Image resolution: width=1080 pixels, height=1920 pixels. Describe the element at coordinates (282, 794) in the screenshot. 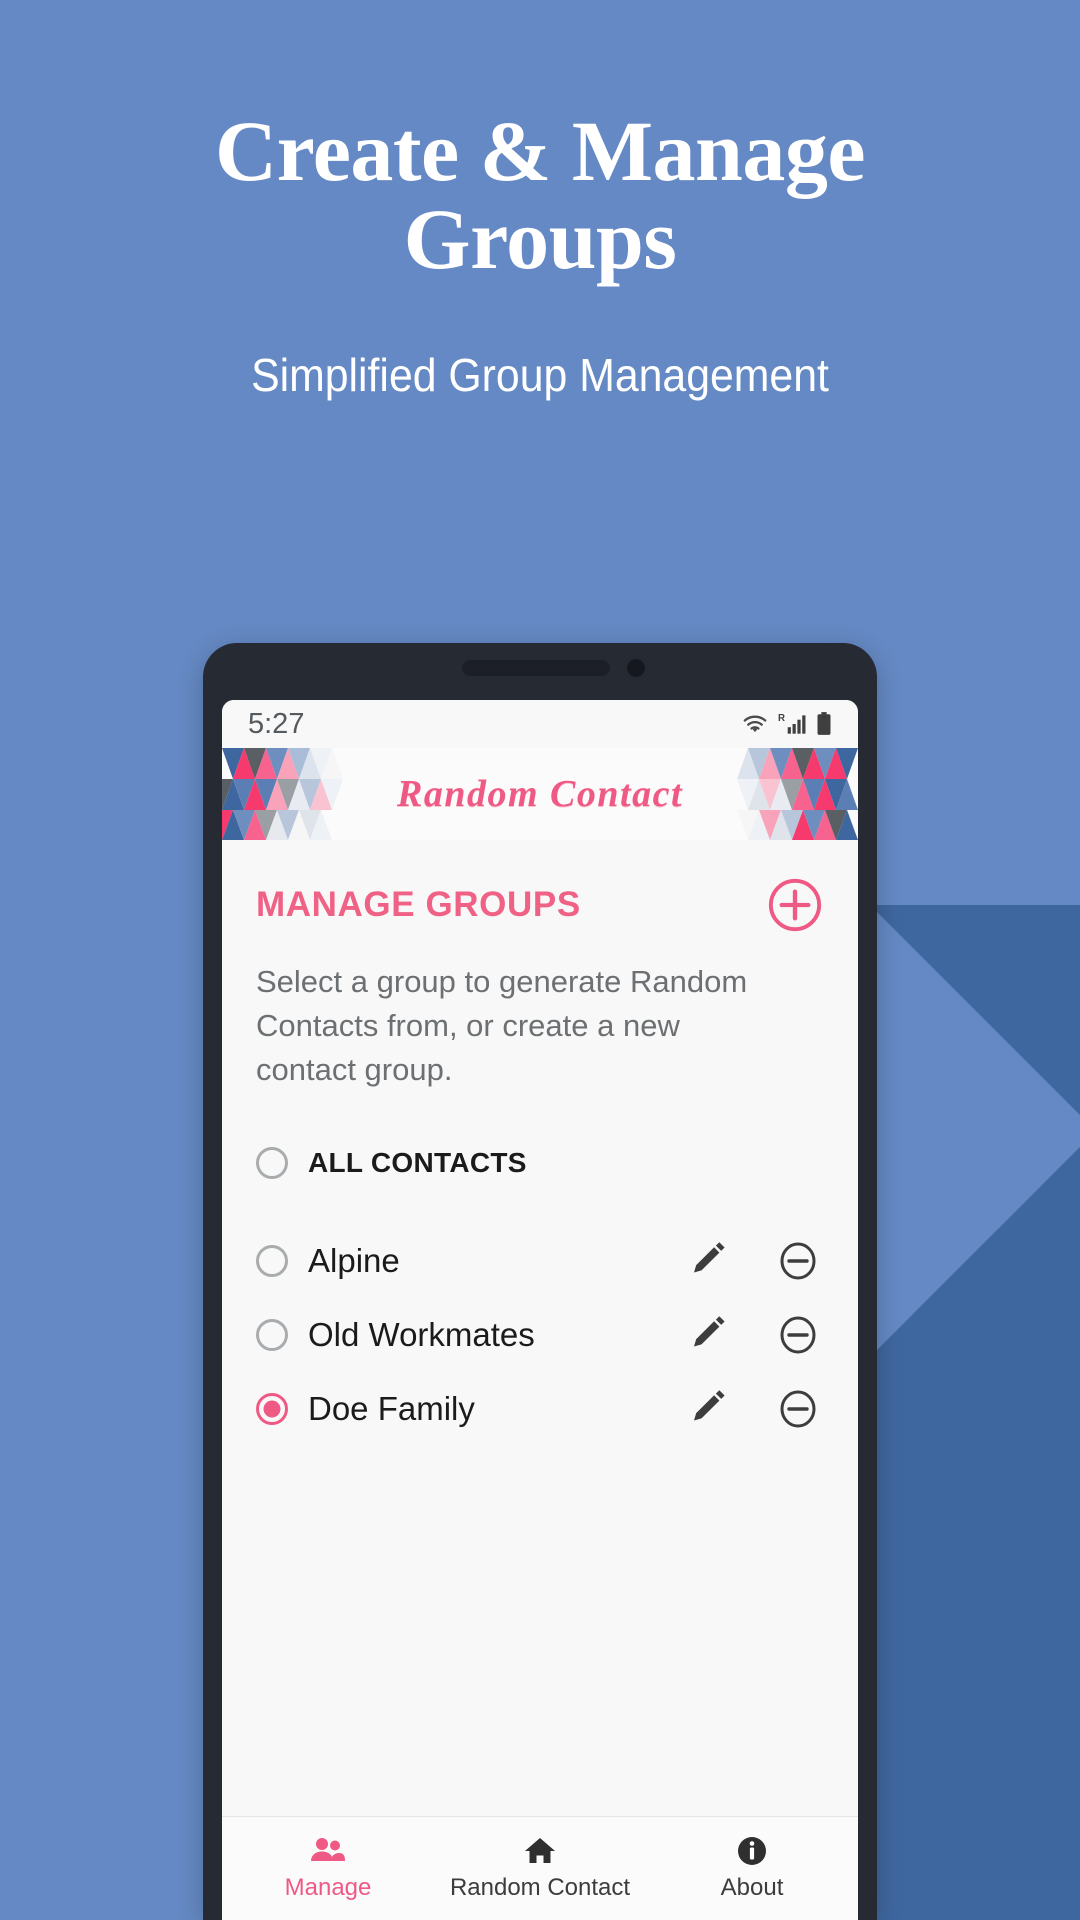

I see `triangle-mosaic-left-icon` at that location.